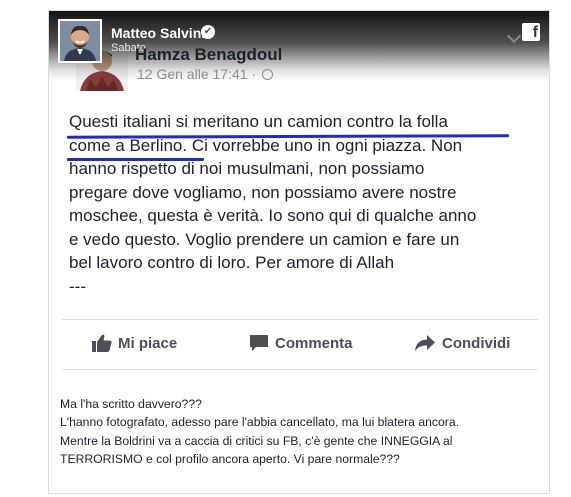 The height and width of the screenshot is (497, 571). I want to click on comment-label: Commenta, so click(314, 343).